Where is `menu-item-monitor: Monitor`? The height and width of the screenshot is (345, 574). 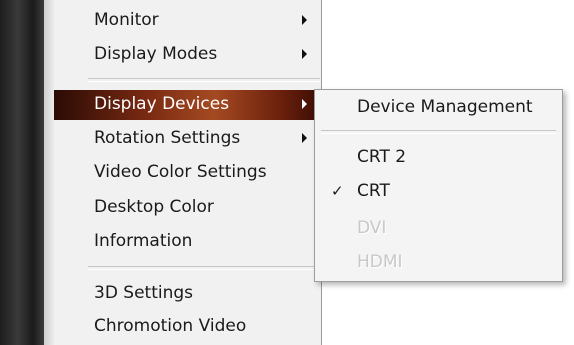 menu-item-monitor: Monitor is located at coordinates (187, 21).